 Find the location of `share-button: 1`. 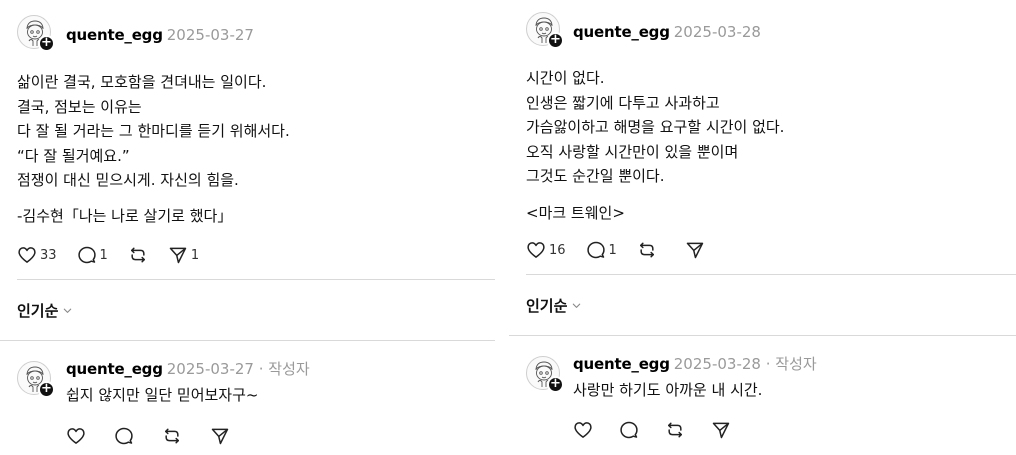

share-button: 1 is located at coordinates (183, 255).